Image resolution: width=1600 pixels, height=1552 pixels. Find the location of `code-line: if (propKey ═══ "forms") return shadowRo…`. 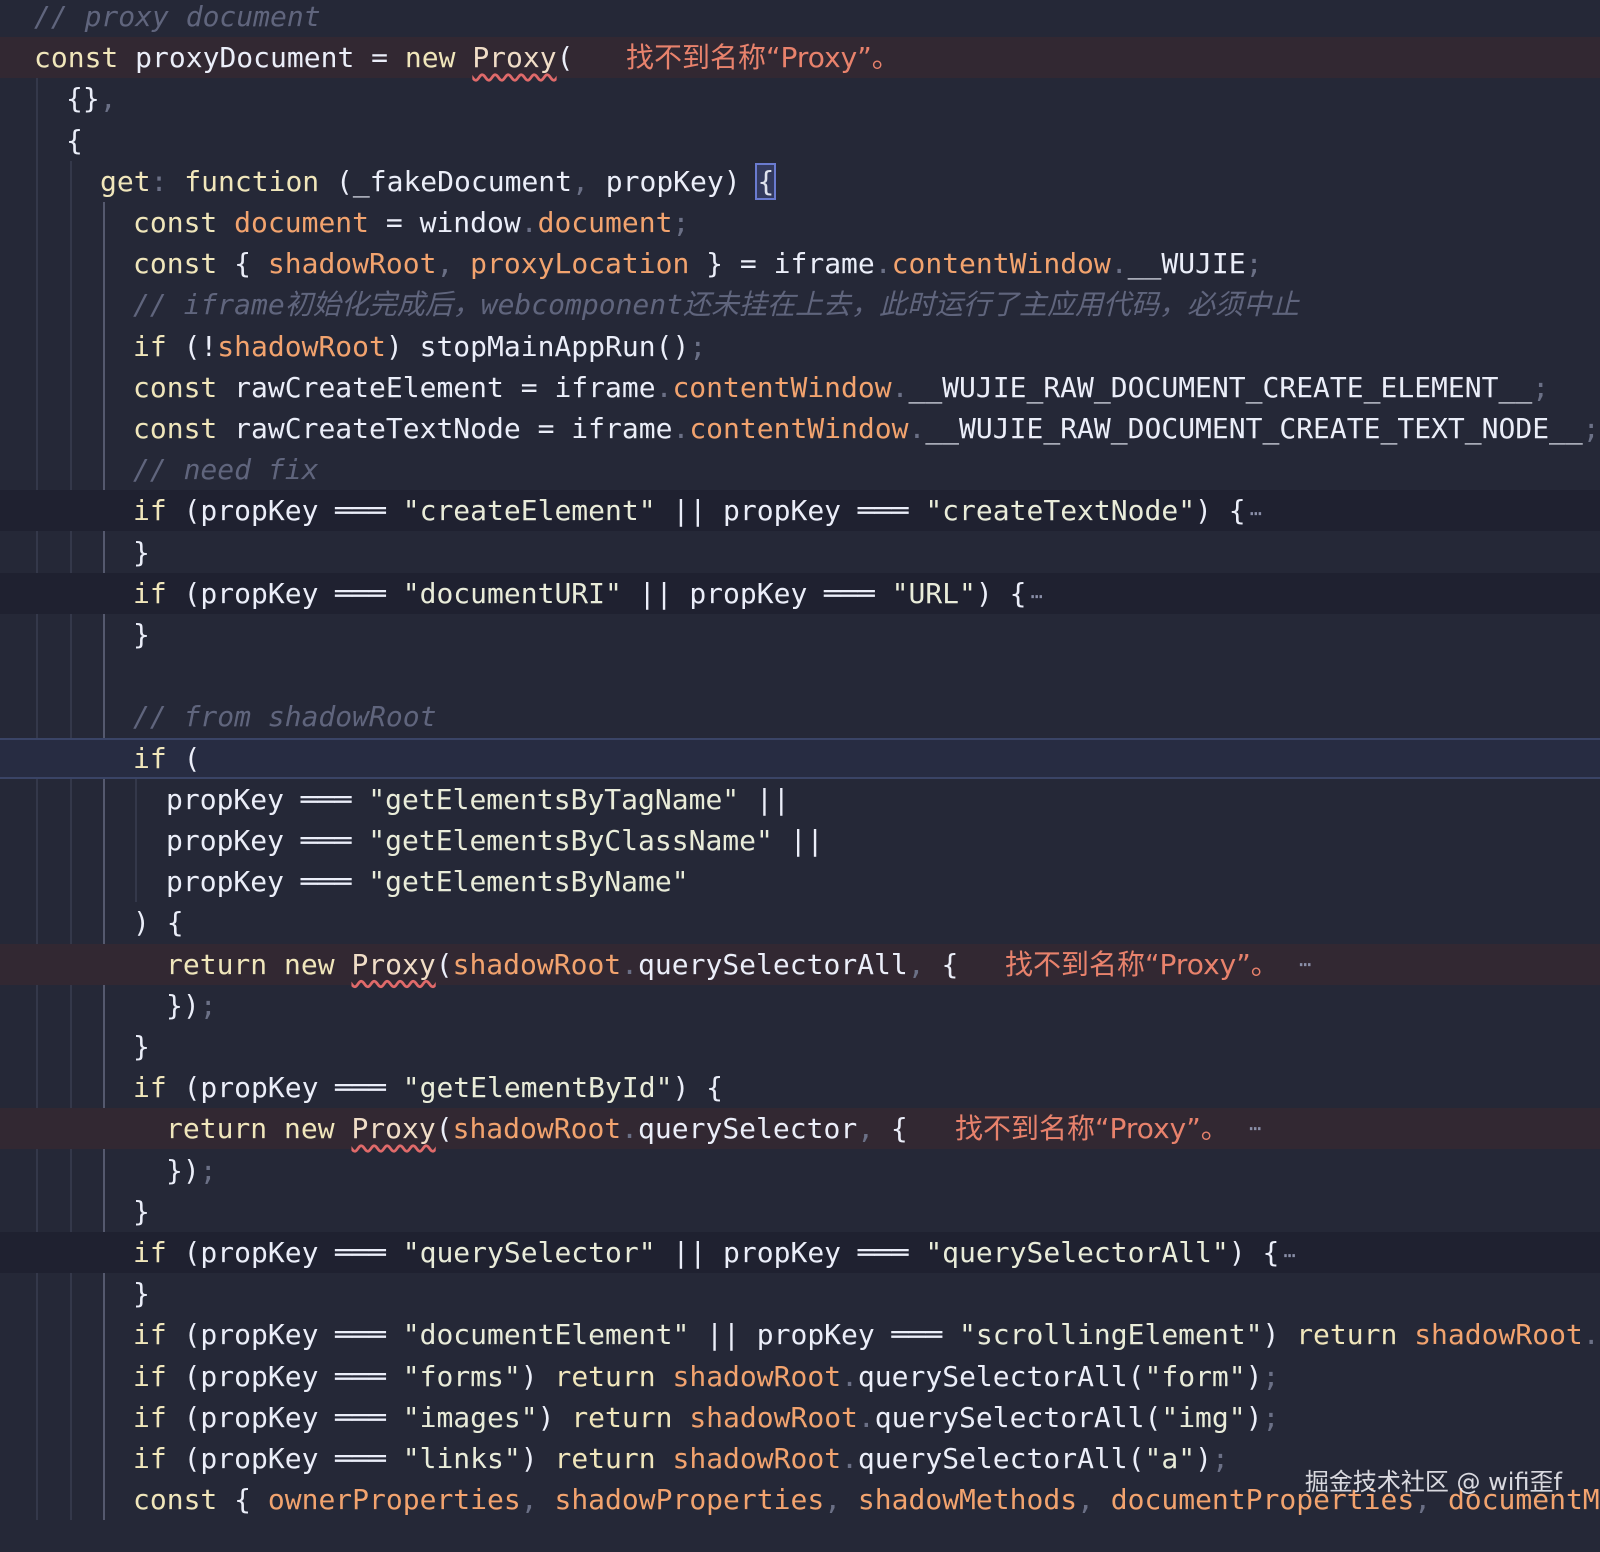

code-line: if (propKey ═══ "forms") return shadowRo… is located at coordinates (800, 1376).